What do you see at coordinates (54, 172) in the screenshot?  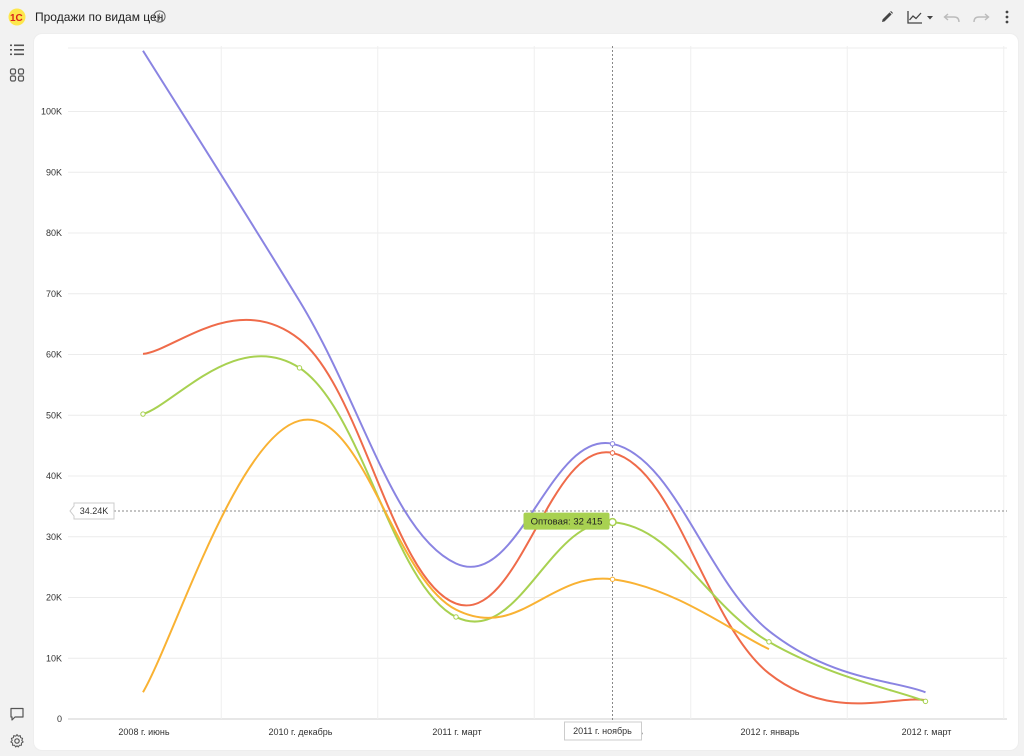 I see `y-tick-label: 90K` at bounding box center [54, 172].